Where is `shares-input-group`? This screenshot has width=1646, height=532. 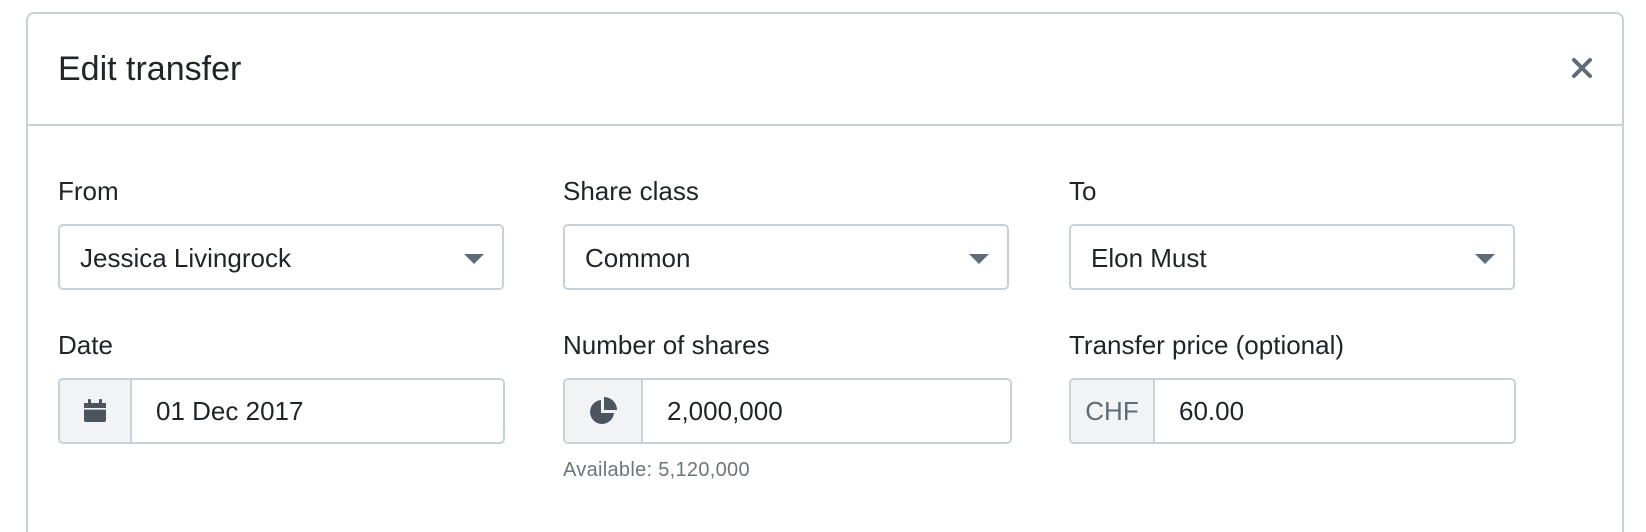 shares-input-group is located at coordinates (787, 411).